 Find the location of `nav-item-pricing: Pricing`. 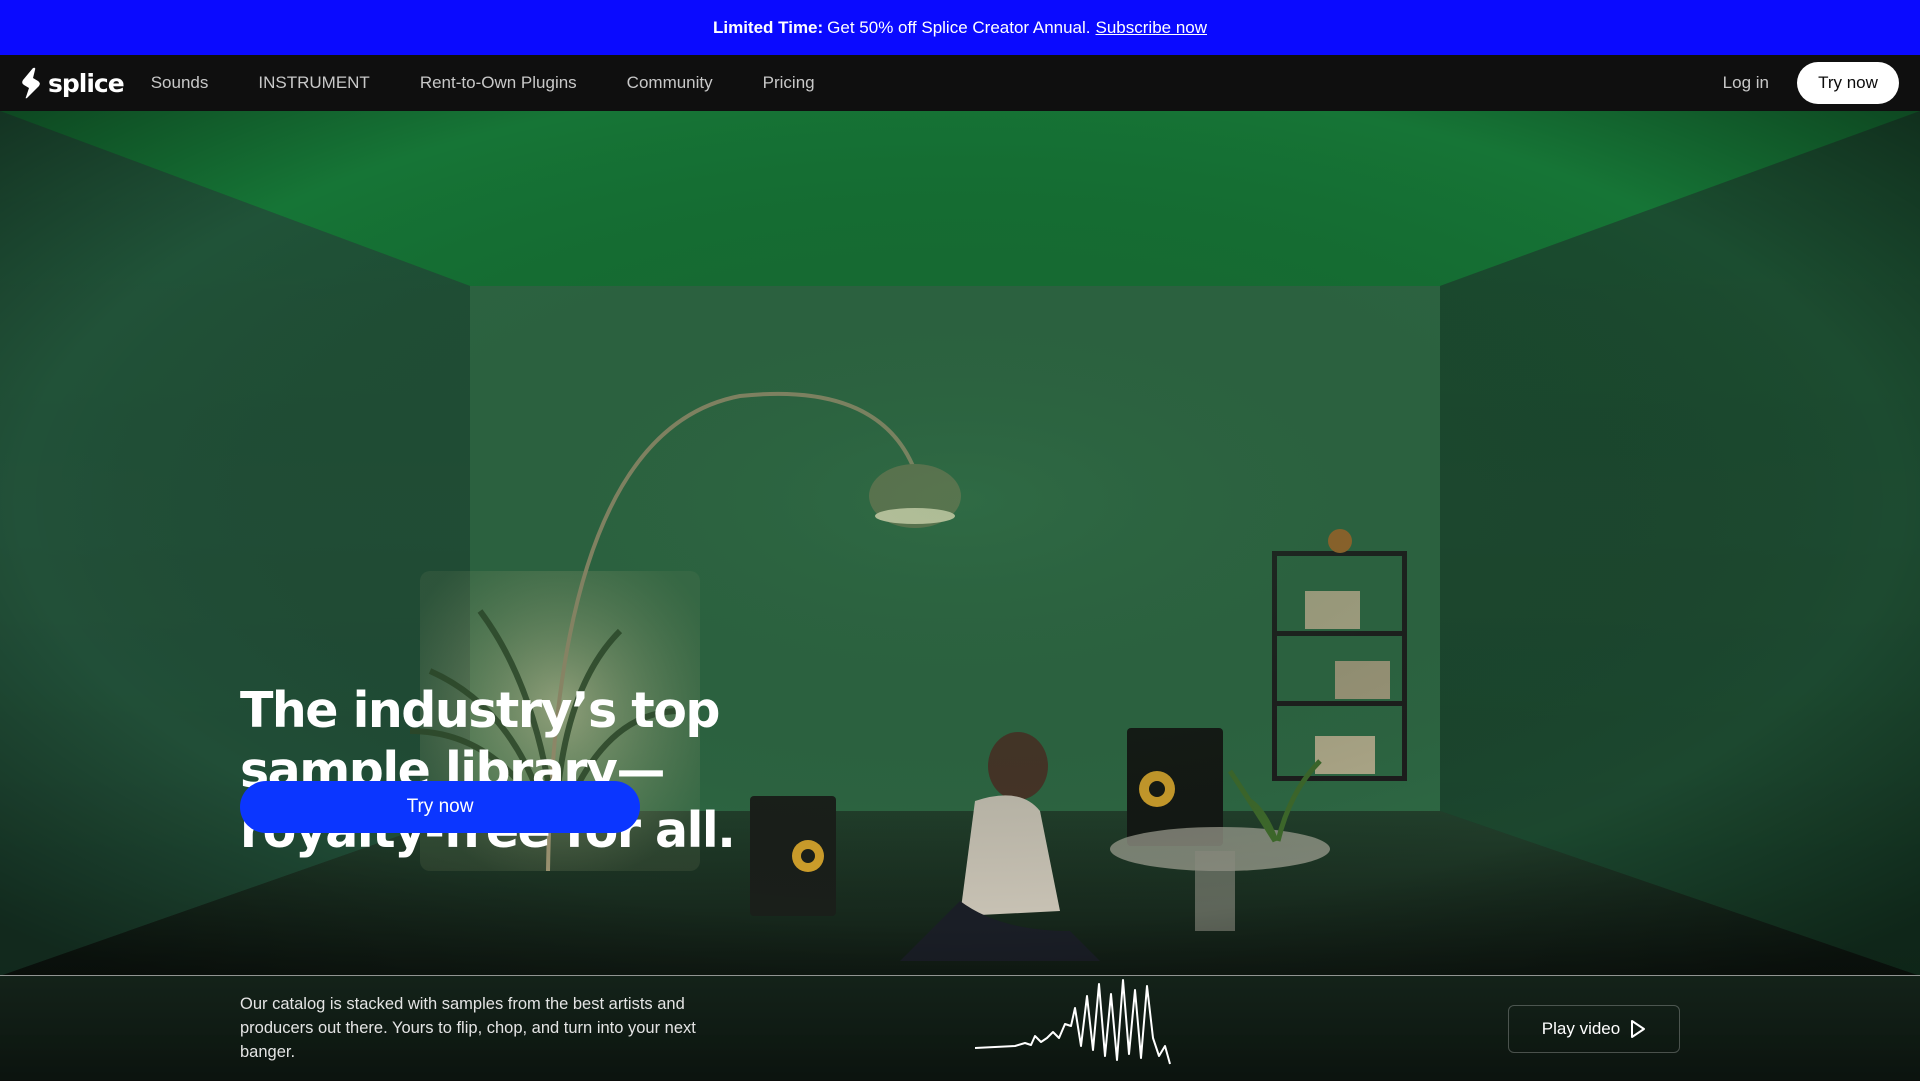

nav-item-pricing: Pricing is located at coordinates (789, 83).